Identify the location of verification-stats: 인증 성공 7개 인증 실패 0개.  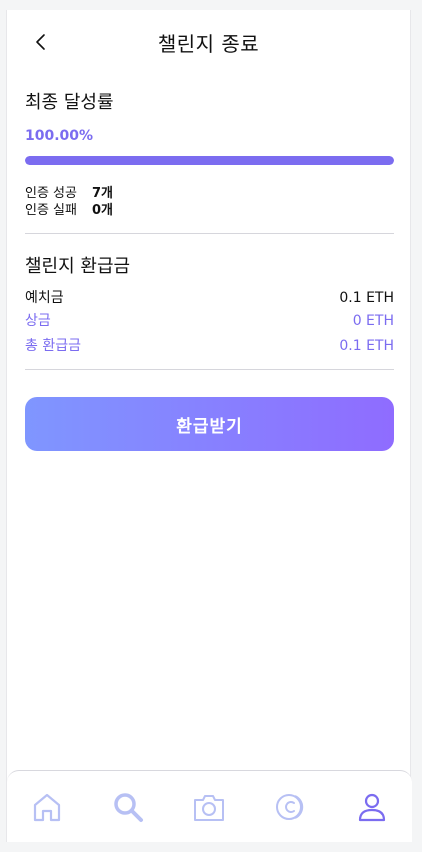
(209, 202).